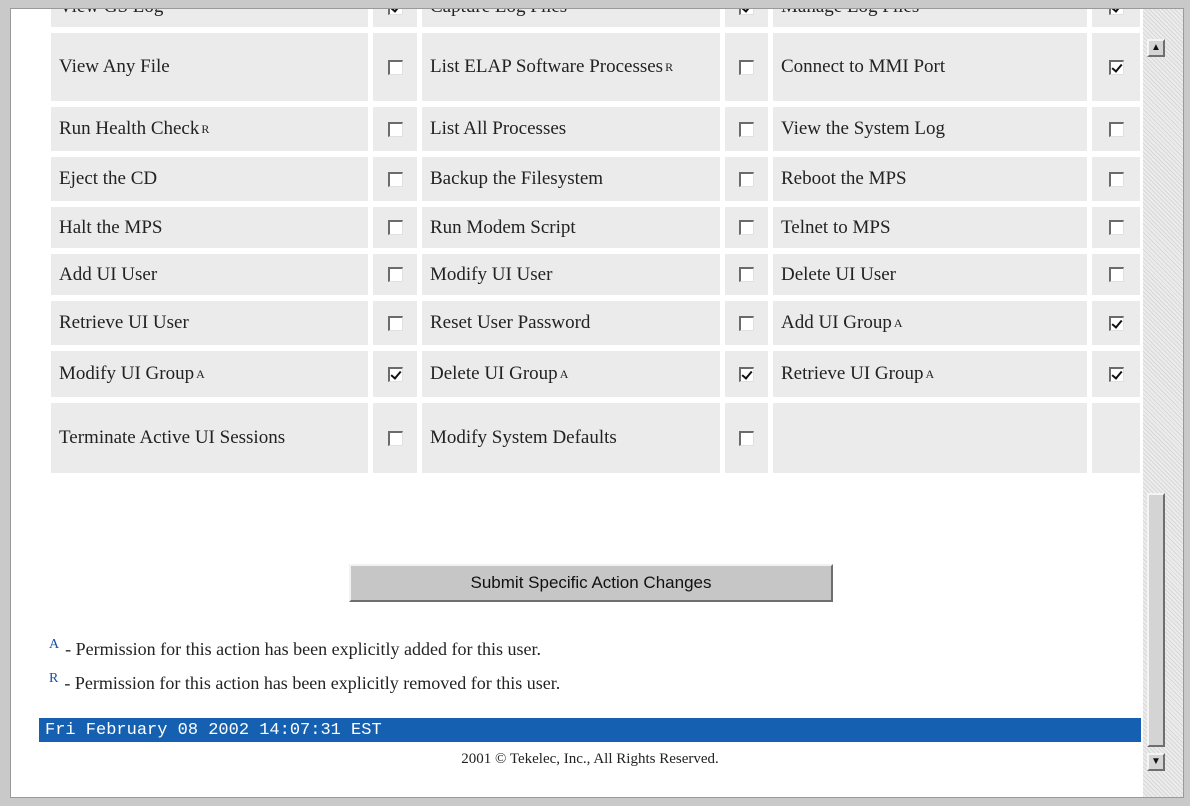  What do you see at coordinates (111, 227) in the screenshot?
I see `permission-label-text: Halt the MPS` at bounding box center [111, 227].